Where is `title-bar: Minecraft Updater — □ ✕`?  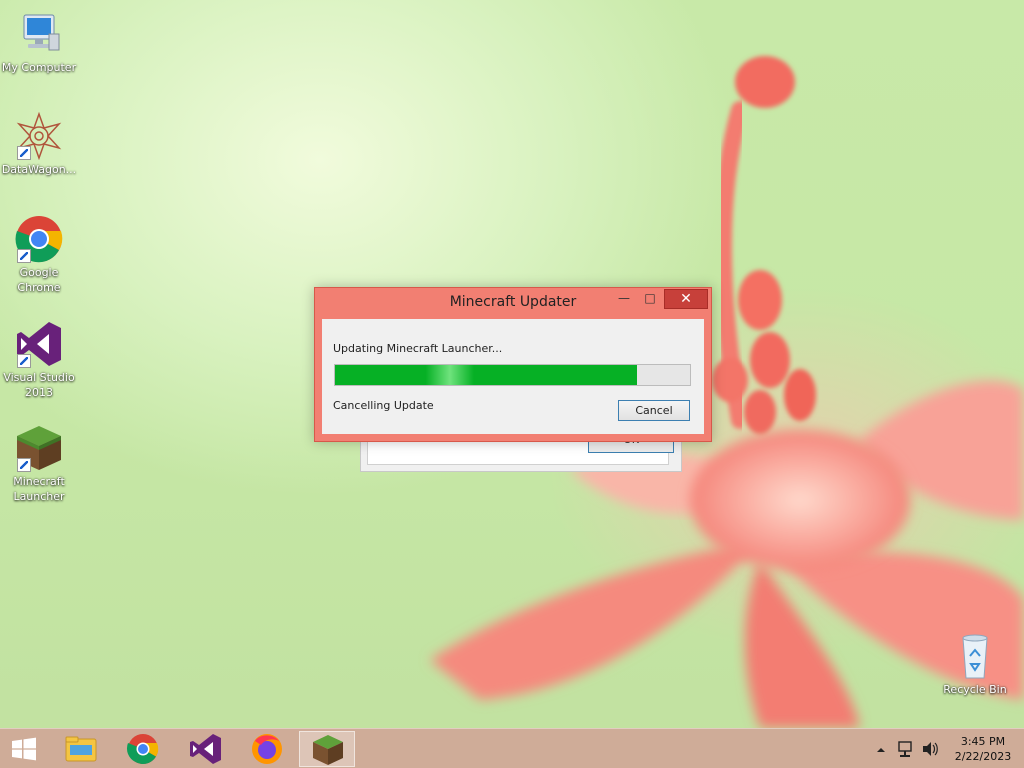 title-bar: Minecraft Updater — □ ✕ is located at coordinates (513, 303).